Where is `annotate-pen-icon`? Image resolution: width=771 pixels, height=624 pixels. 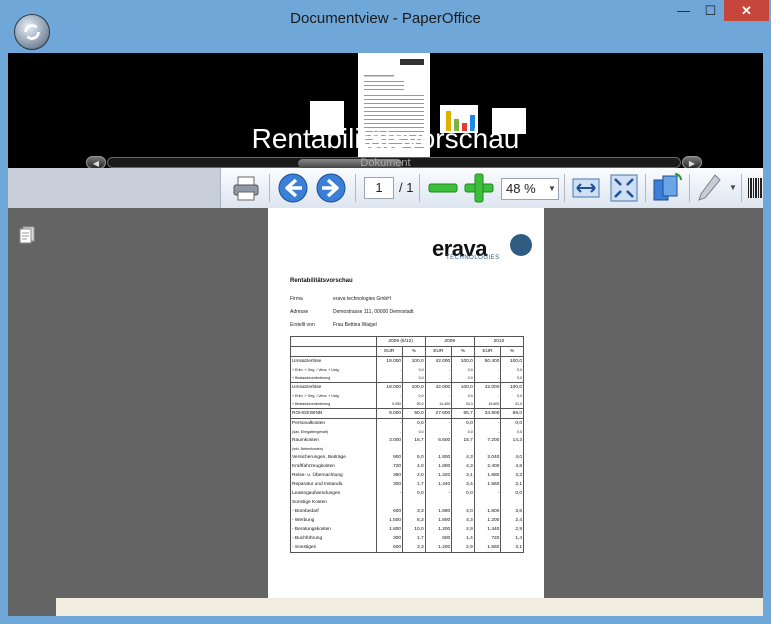
annotate-pen-icon is located at coordinates (709, 188).